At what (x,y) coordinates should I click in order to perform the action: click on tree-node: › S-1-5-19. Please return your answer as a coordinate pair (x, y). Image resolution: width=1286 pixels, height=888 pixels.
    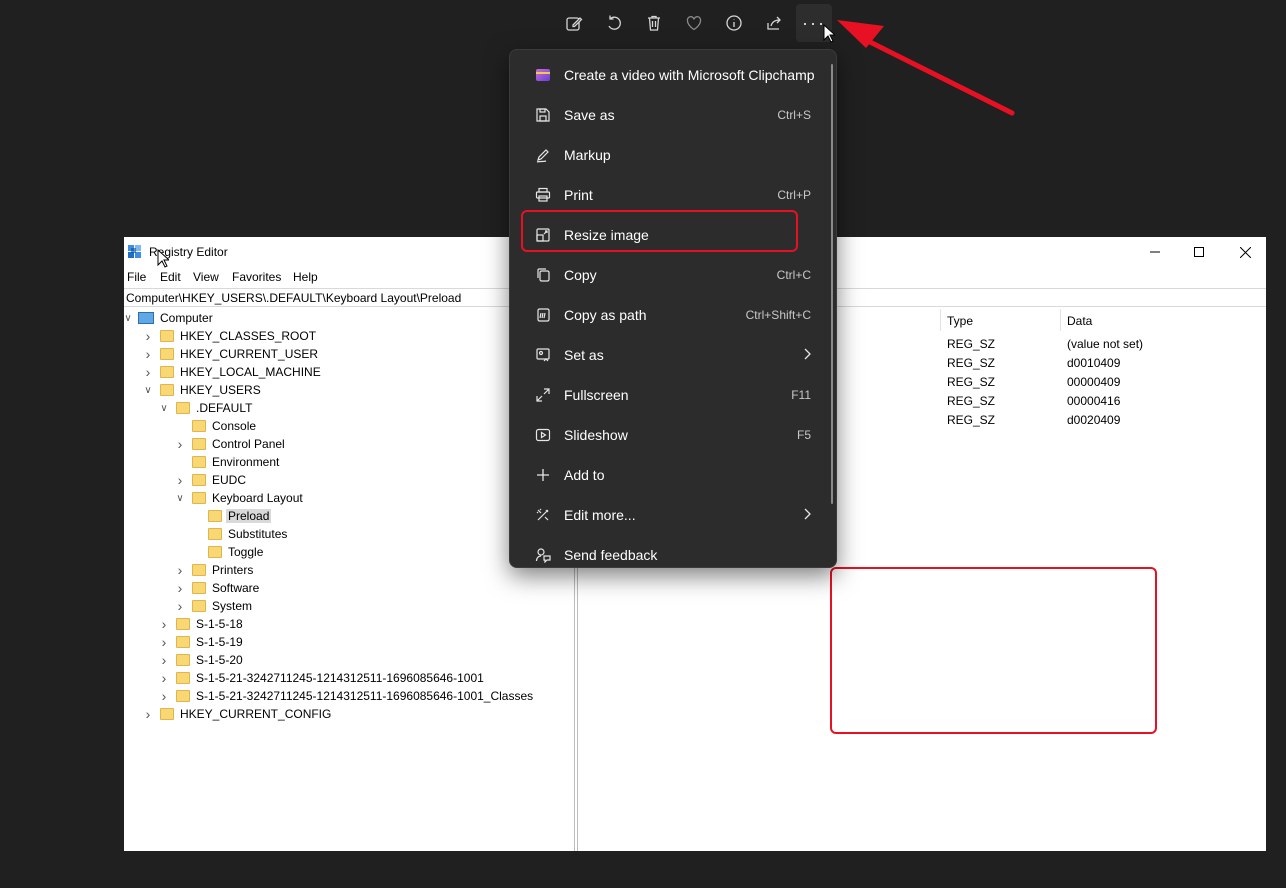
    Looking at the image, I should click on (201, 642).